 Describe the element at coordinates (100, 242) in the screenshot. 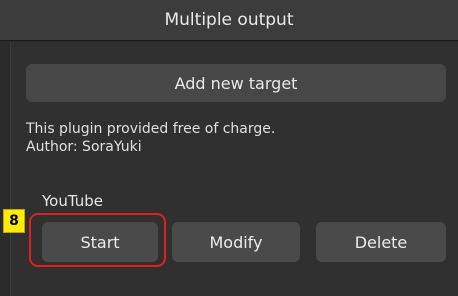

I see `start-button: Start` at that location.